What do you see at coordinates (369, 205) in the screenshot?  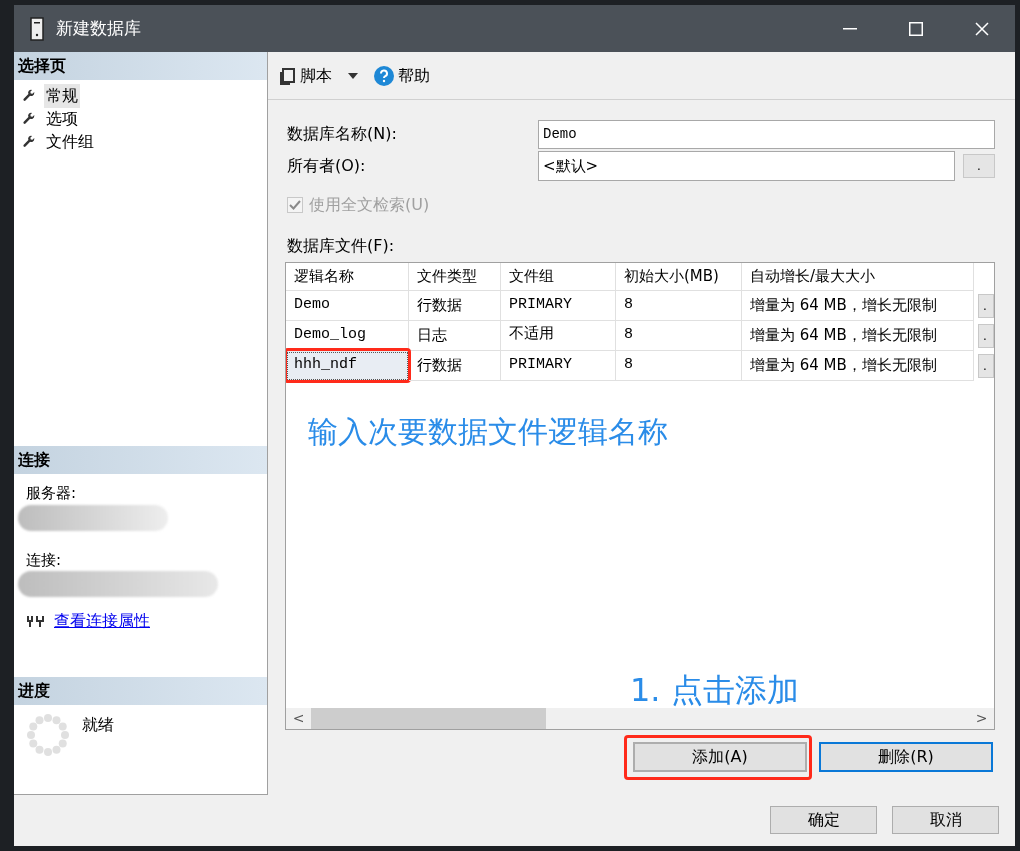 I see `checkbox-label: 使用全文检索(U)` at bounding box center [369, 205].